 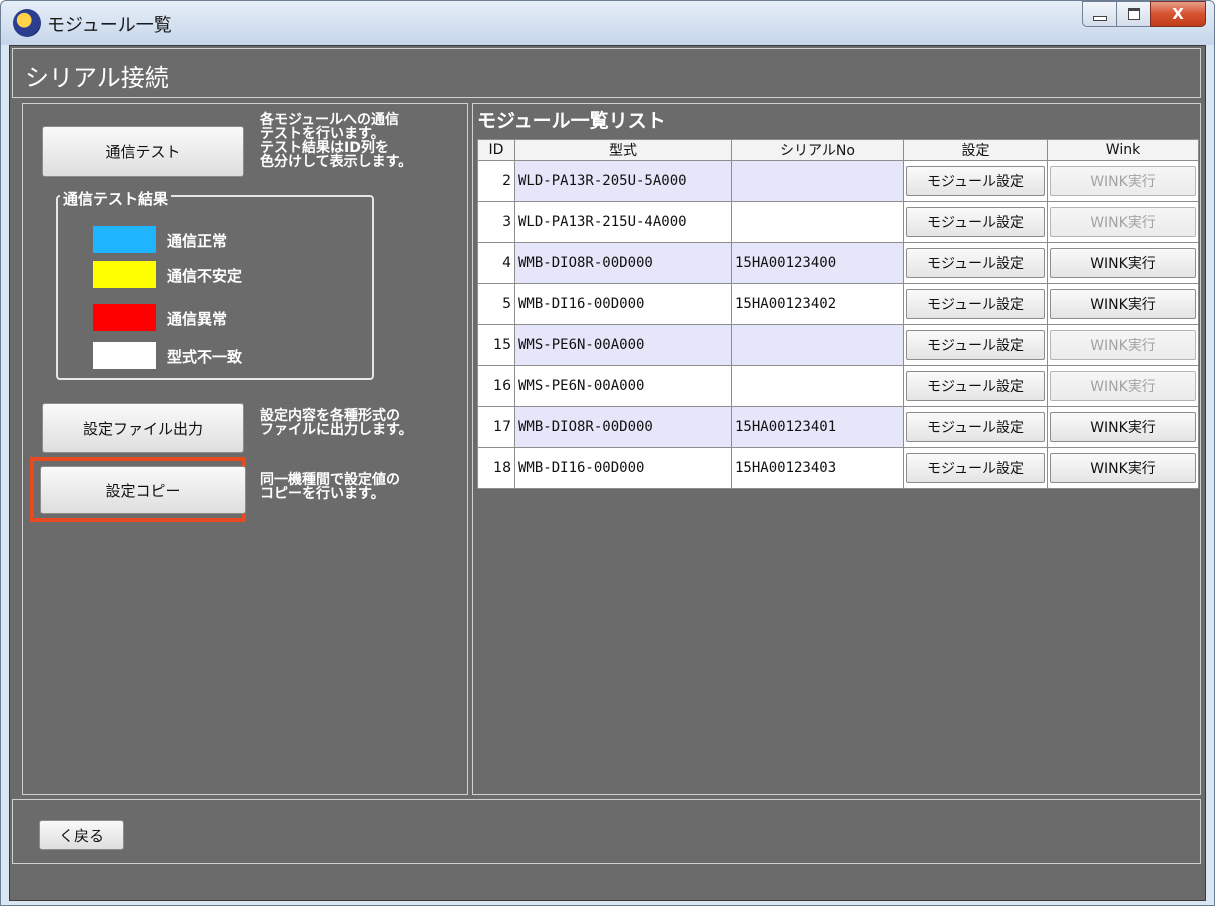 What do you see at coordinates (124, 355) in the screenshot?
I see `legend-swatch-mismatch` at bounding box center [124, 355].